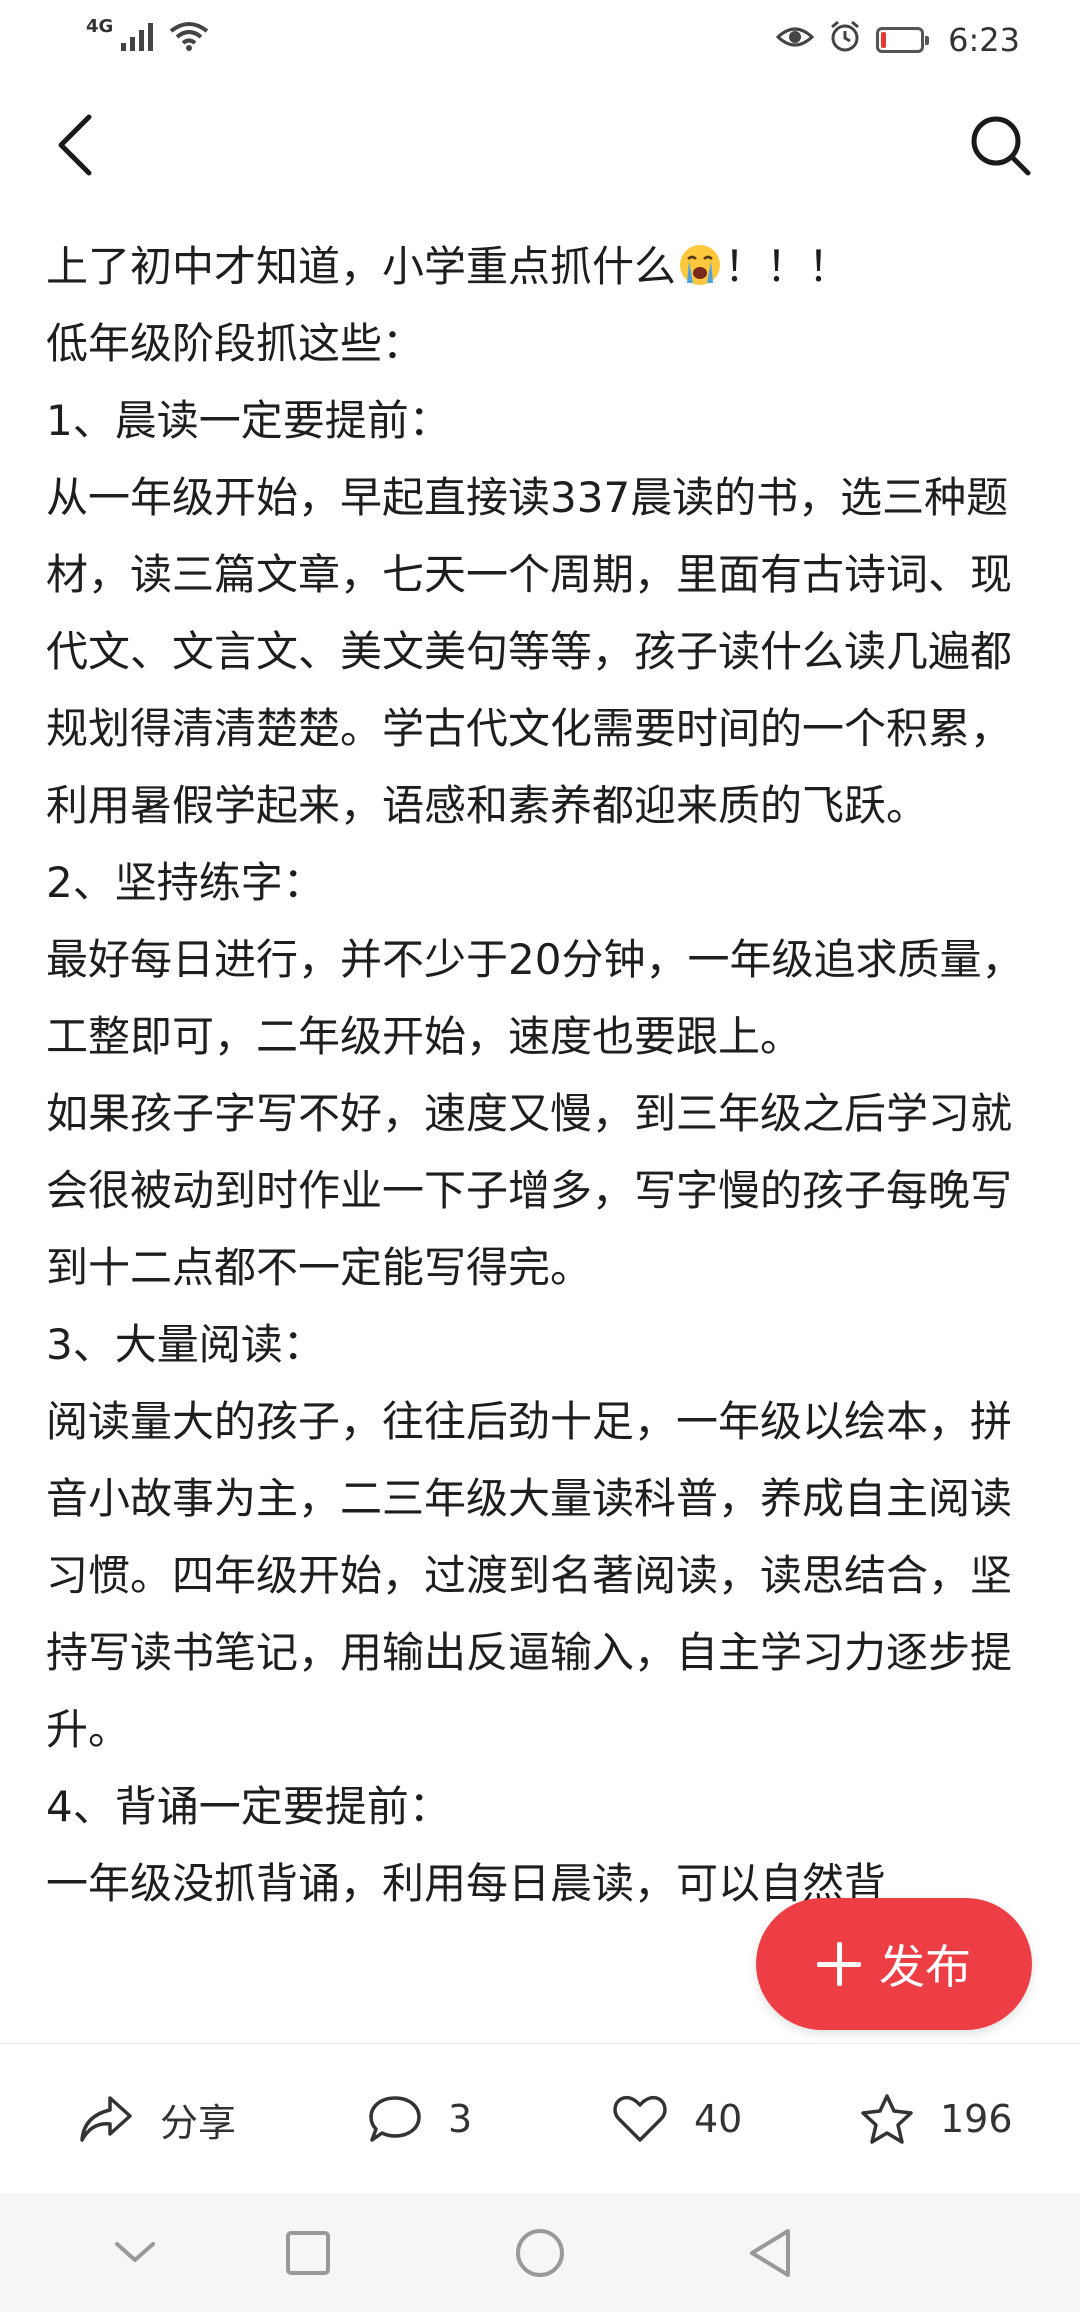 The width and height of the screenshot is (1080, 2312). Describe the element at coordinates (460, 2119) in the screenshot. I see `comment-count: 3` at that location.